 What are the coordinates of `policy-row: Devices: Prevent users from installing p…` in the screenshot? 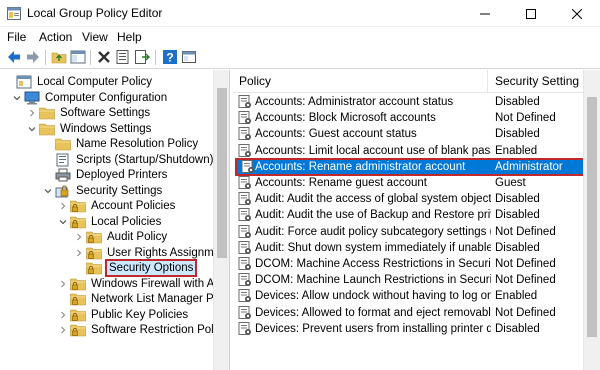 It's located at (408, 329).